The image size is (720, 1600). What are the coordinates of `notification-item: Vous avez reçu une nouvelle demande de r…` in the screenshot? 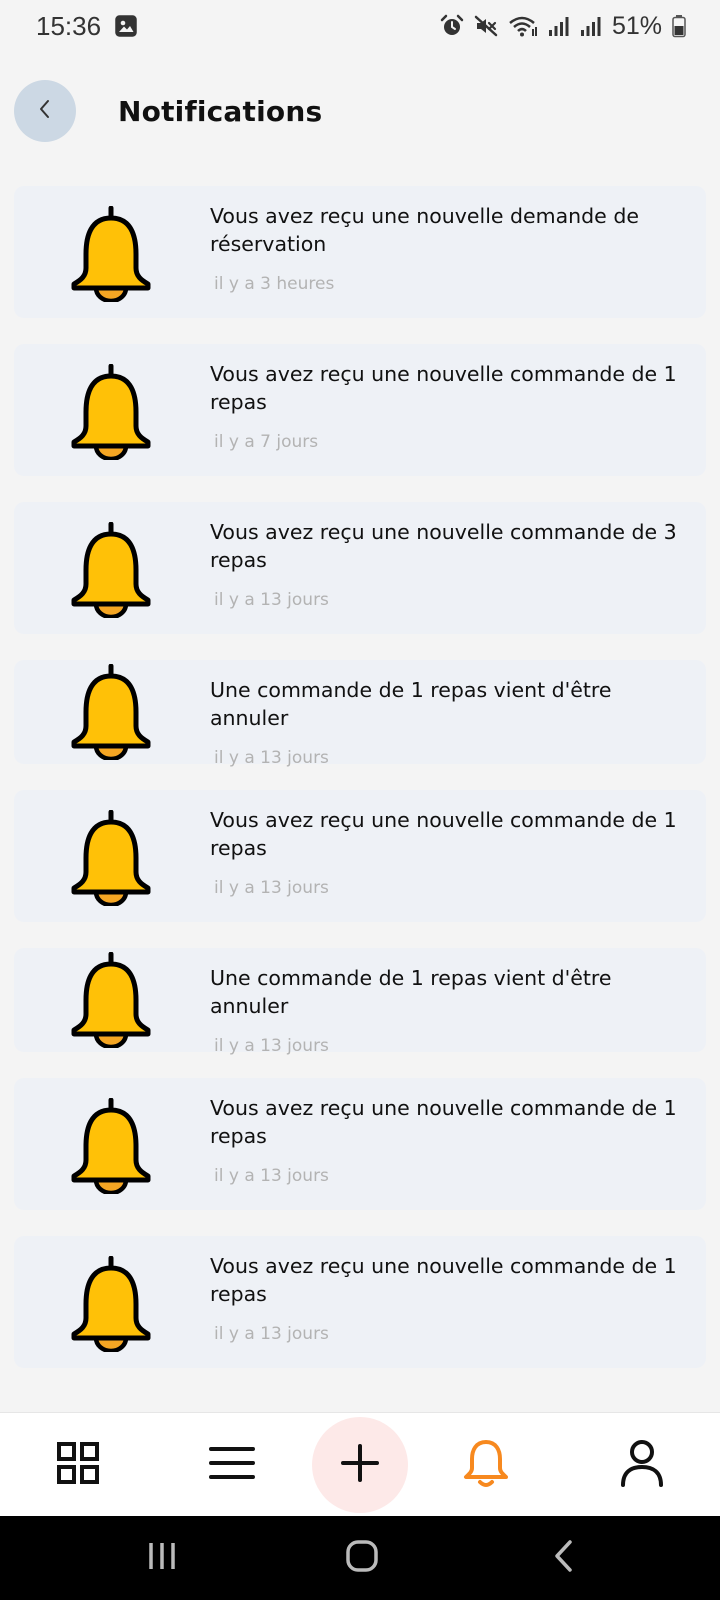 It's located at (360, 252).